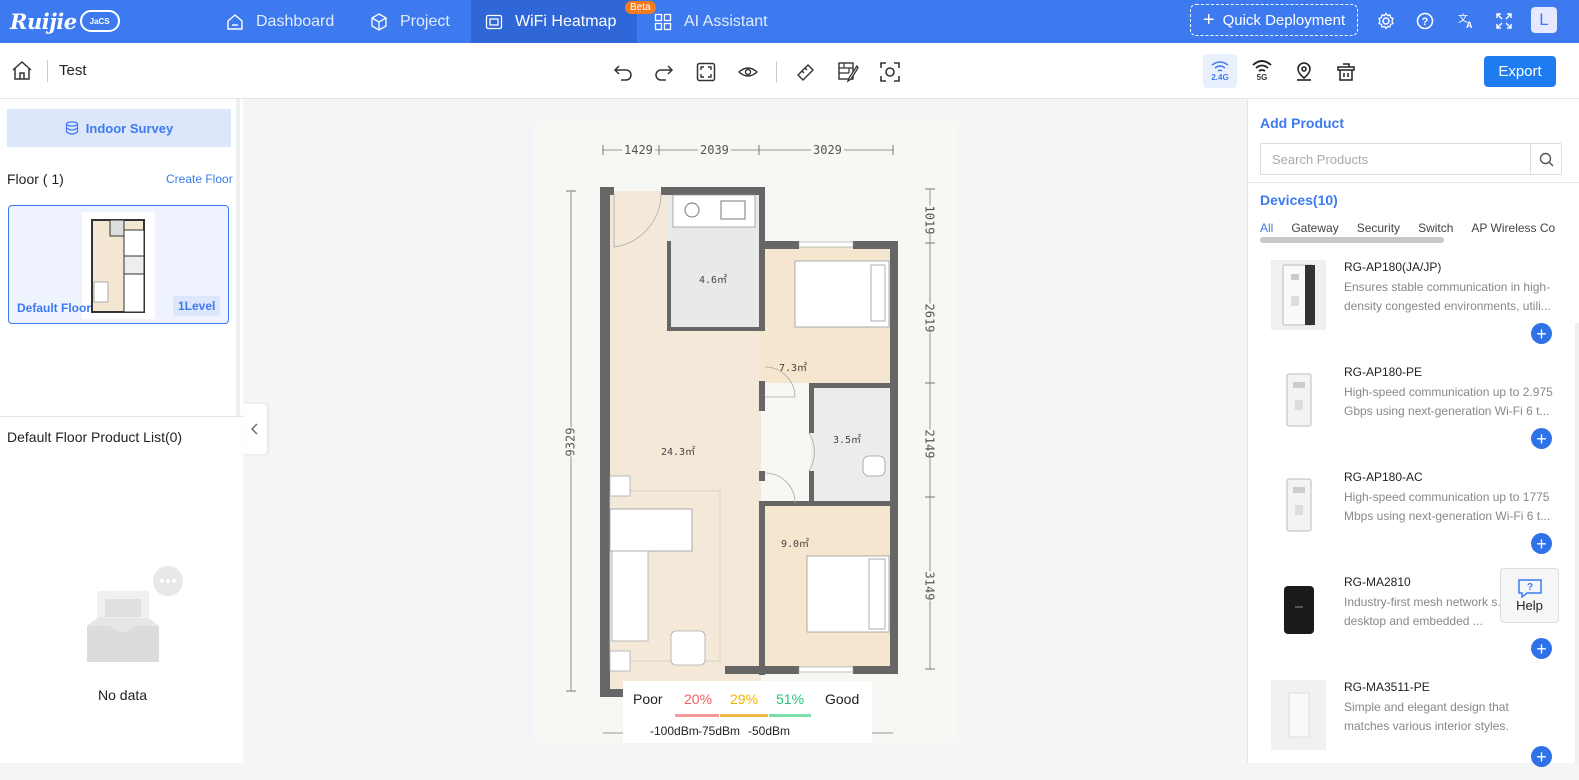  What do you see at coordinates (726, 21) in the screenshot?
I see `nav-ai-assistant-label: AI Assistant` at bounding box center [726, 21].